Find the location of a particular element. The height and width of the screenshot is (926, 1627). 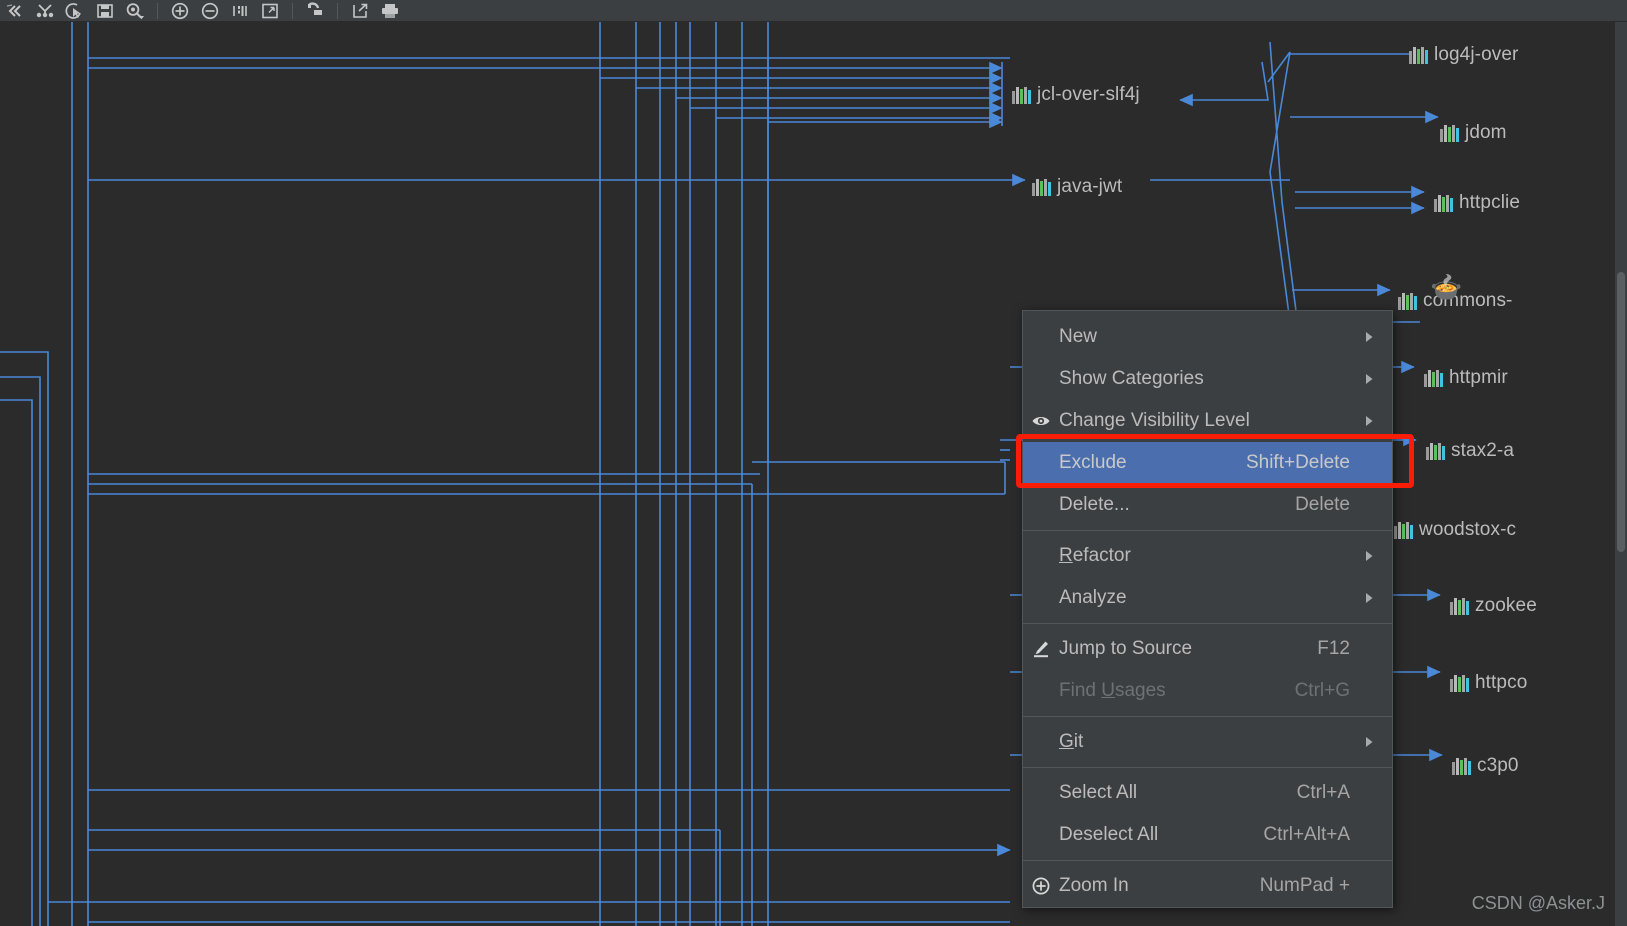

menu-item-change-visibility-level: Change Visibility Level is located at coordinates (1207, 421).